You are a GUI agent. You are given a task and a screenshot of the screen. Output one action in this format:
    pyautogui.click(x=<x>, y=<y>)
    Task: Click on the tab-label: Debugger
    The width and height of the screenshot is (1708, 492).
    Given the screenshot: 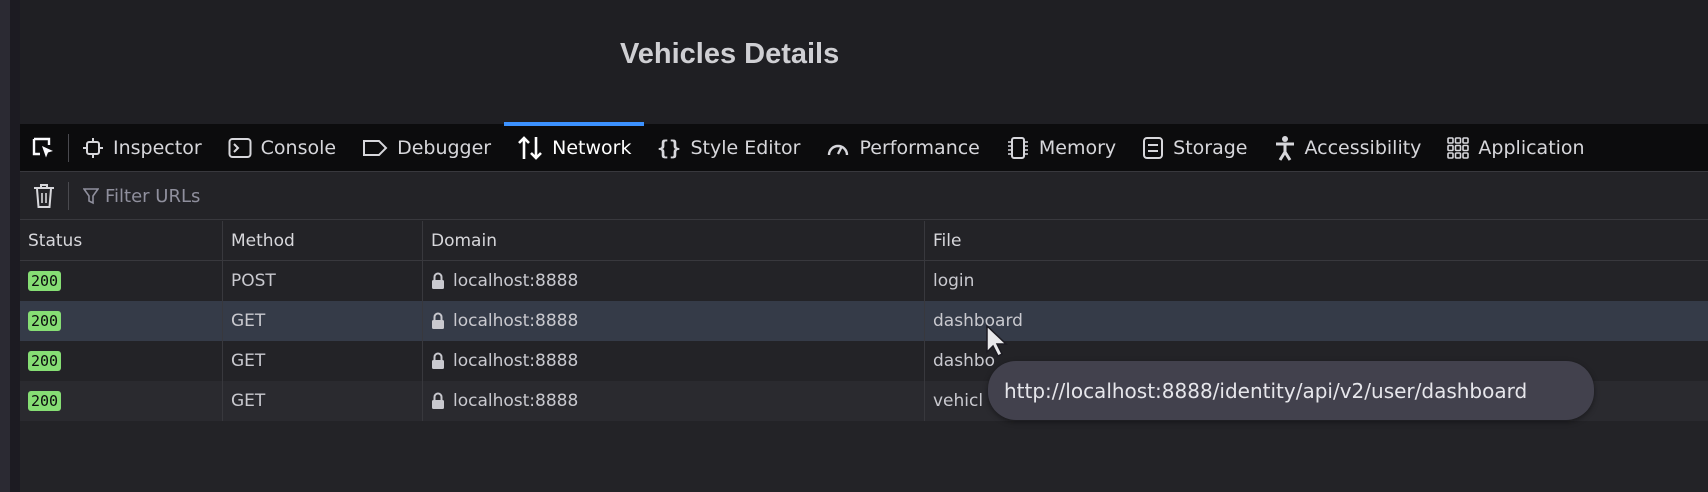 What is the action you would take?
    pyautogui.click(x=444, y=147)
    